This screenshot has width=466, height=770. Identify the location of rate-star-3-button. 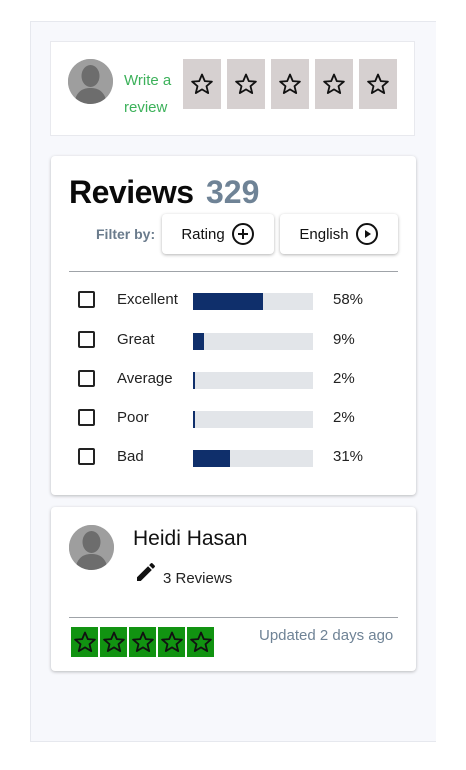
(290, 84).